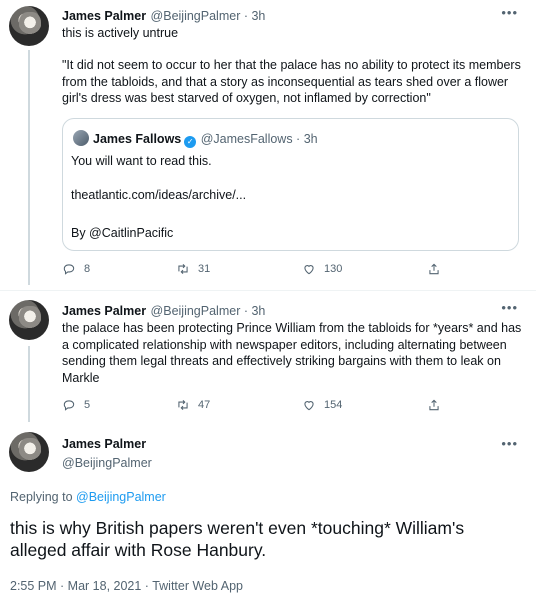  Describe the element at coordinates (193, 405) in the screenshot. I see `retweet-button: 47` at that location.